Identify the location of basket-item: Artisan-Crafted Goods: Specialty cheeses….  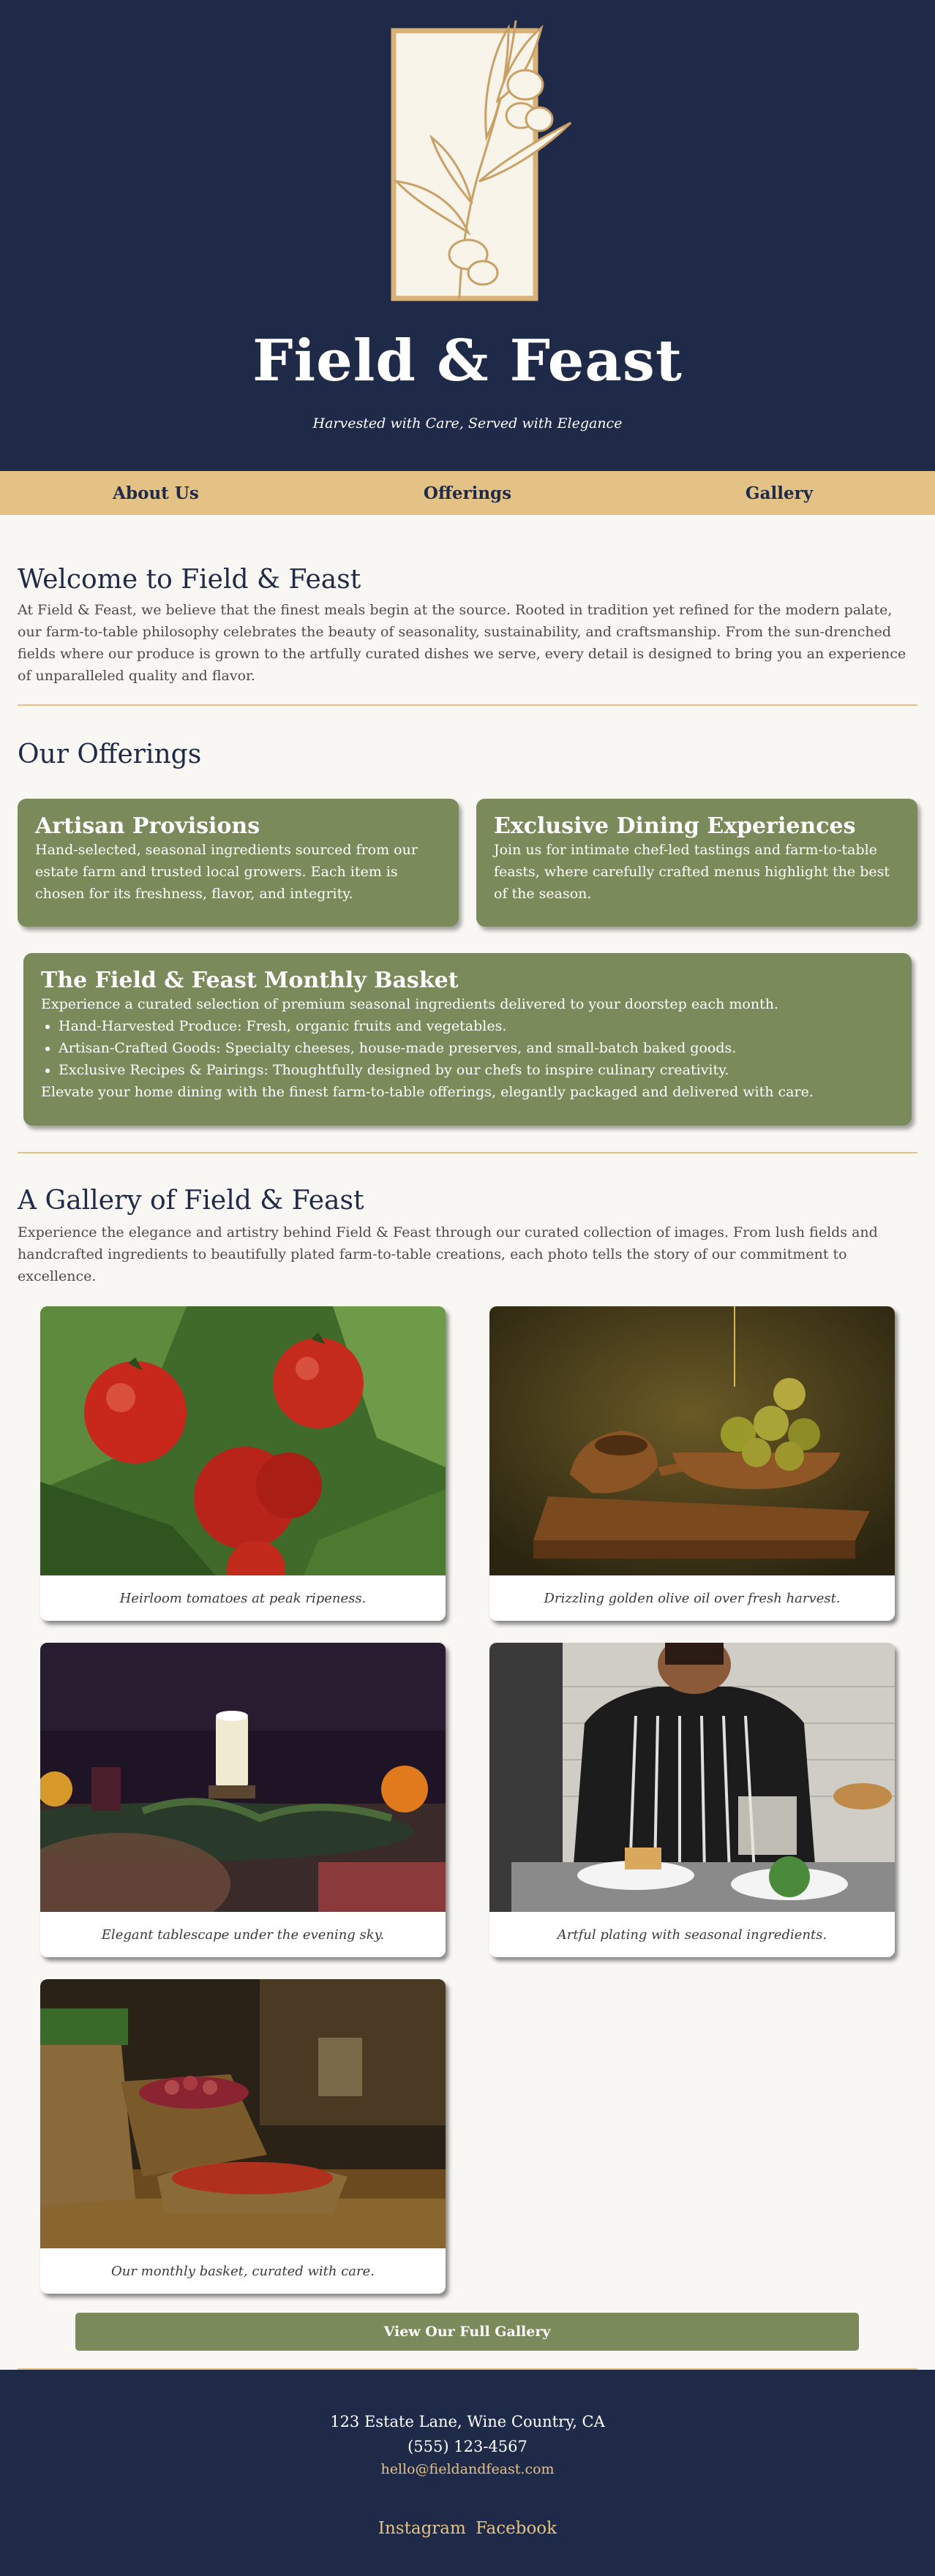
(477, 1048).